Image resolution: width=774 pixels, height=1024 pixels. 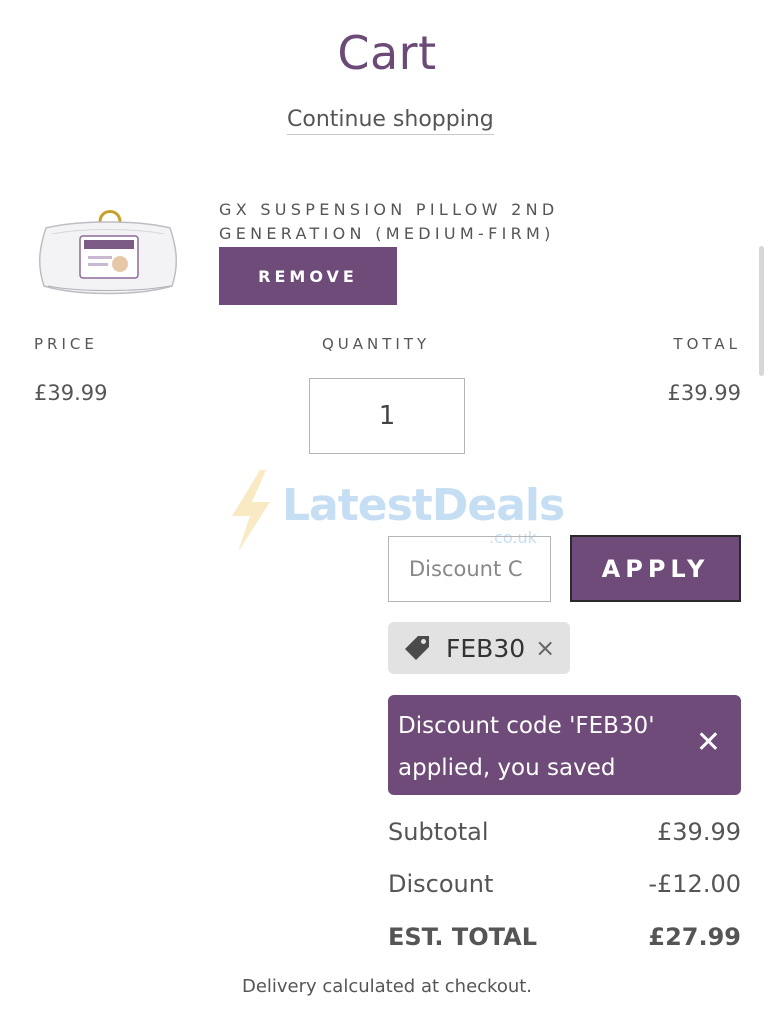 What do you see at coordinates (463, 937) in the screenshot?
I see `est-total-label: EST. TOTAL` at bounding box center [463, 937].